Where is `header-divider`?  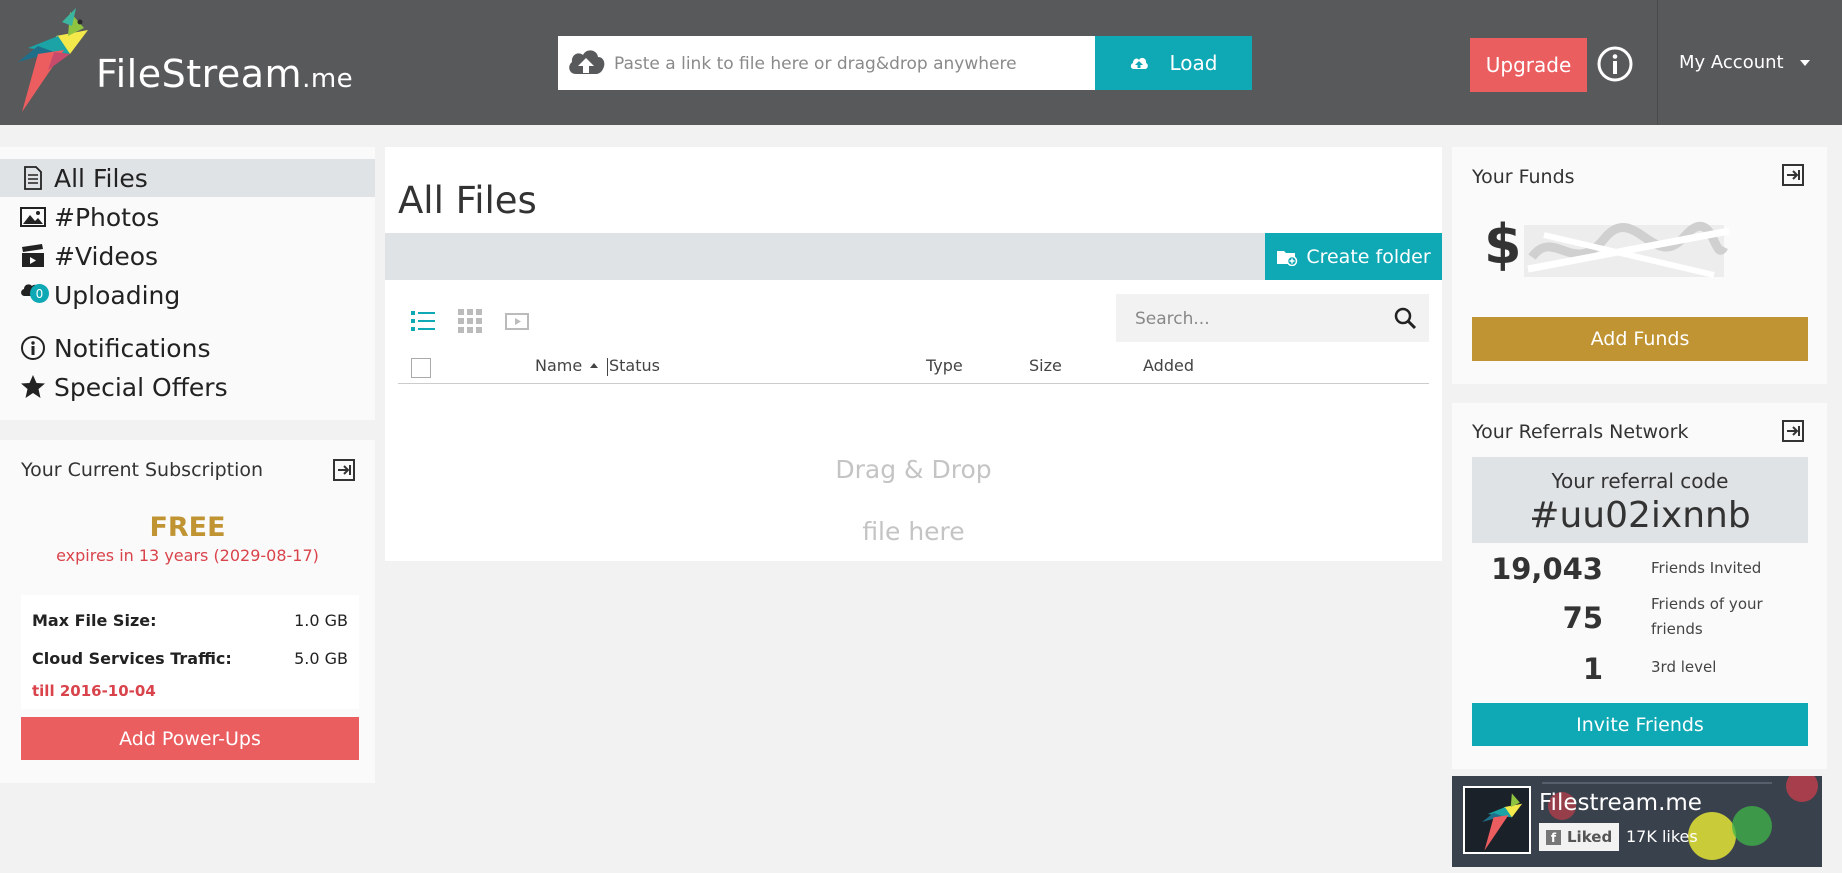
header-divider is located at coordinates (1657, 62).